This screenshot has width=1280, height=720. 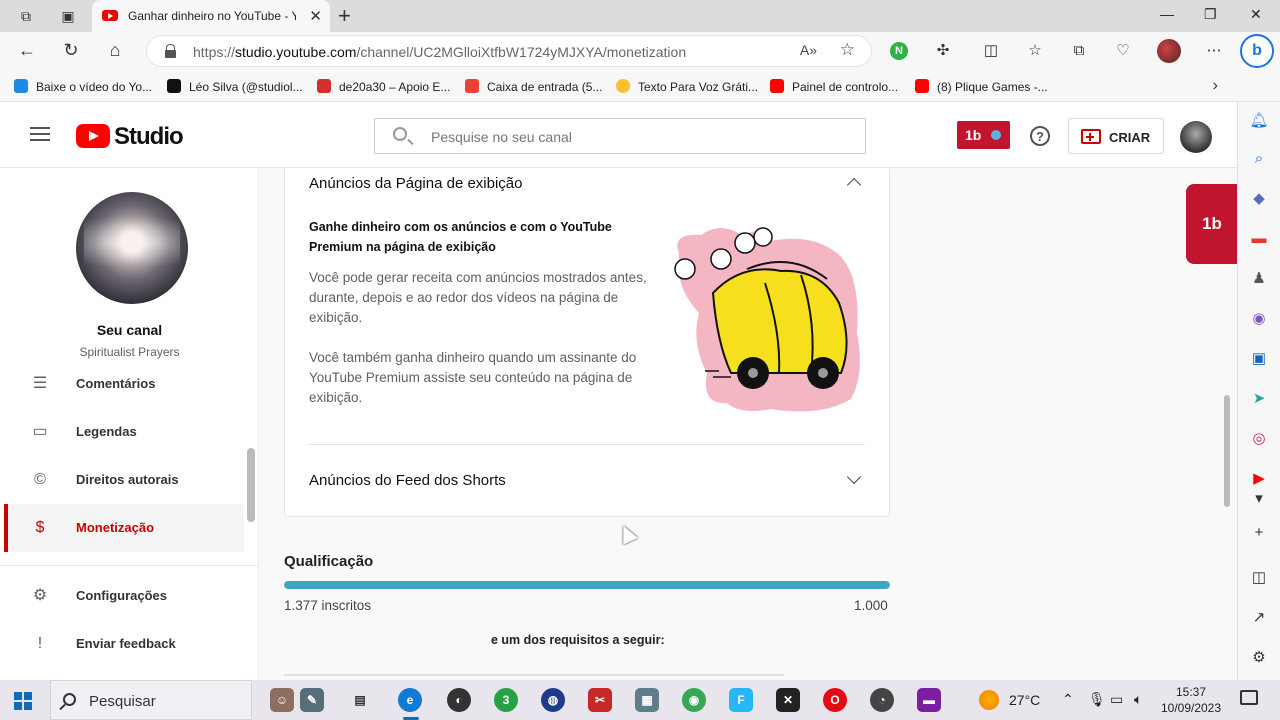 I want to click on chevron-right-icon: ›, so click(x=1215, y=86).